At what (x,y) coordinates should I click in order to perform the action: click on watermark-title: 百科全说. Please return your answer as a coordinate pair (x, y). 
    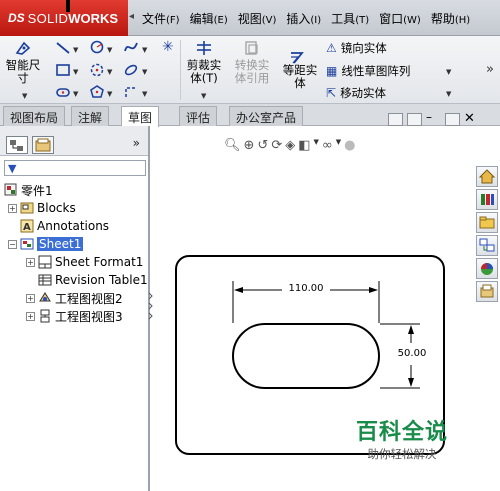
    Looking at the image, I should click on (402, 432).